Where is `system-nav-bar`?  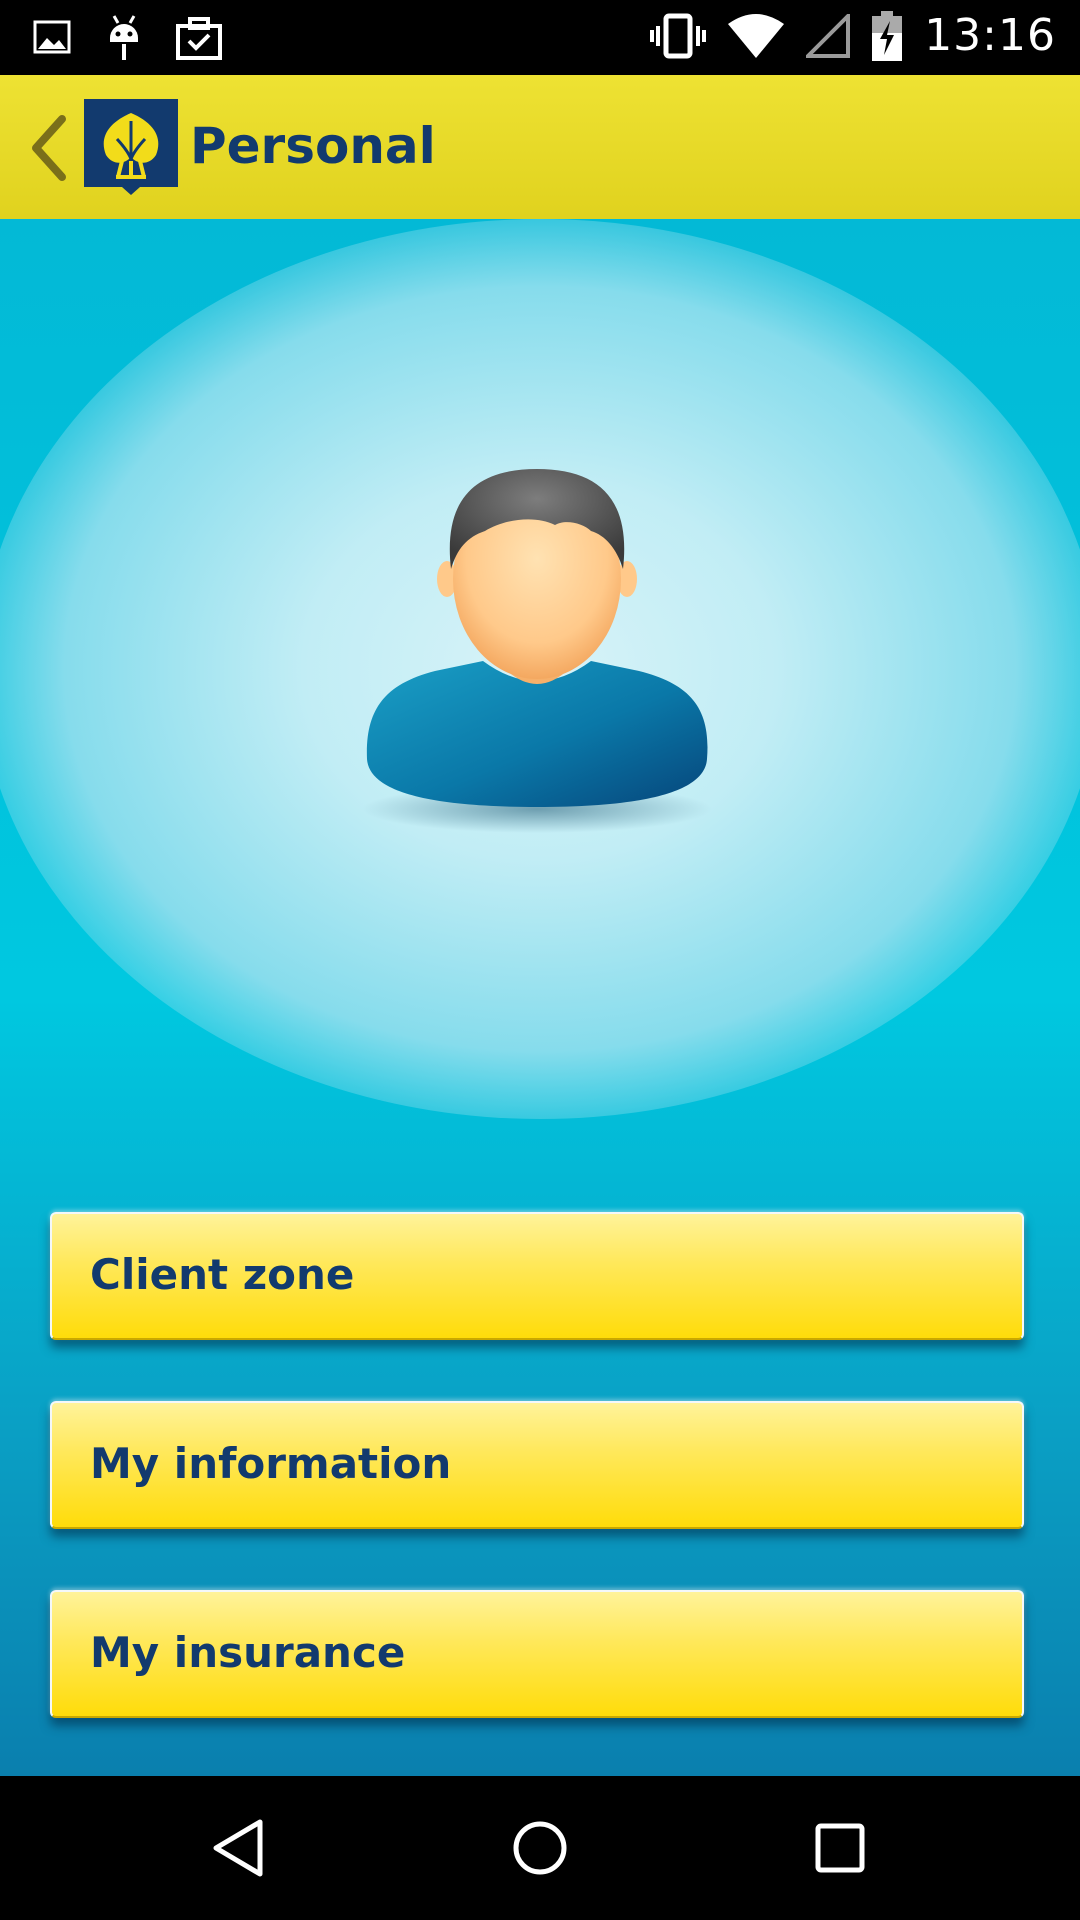
system-nav-bar is located at coordinates (540, 1848).